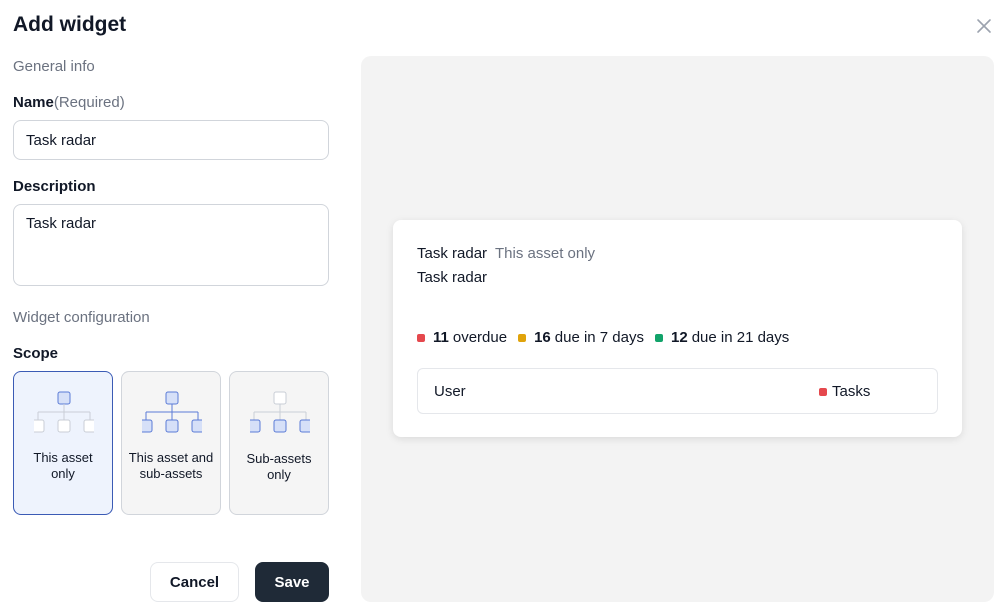  What do you see at coordinates (54, 66) in the screenshot?
I see `general-info-label: General info` at bounding box center [54, 66].